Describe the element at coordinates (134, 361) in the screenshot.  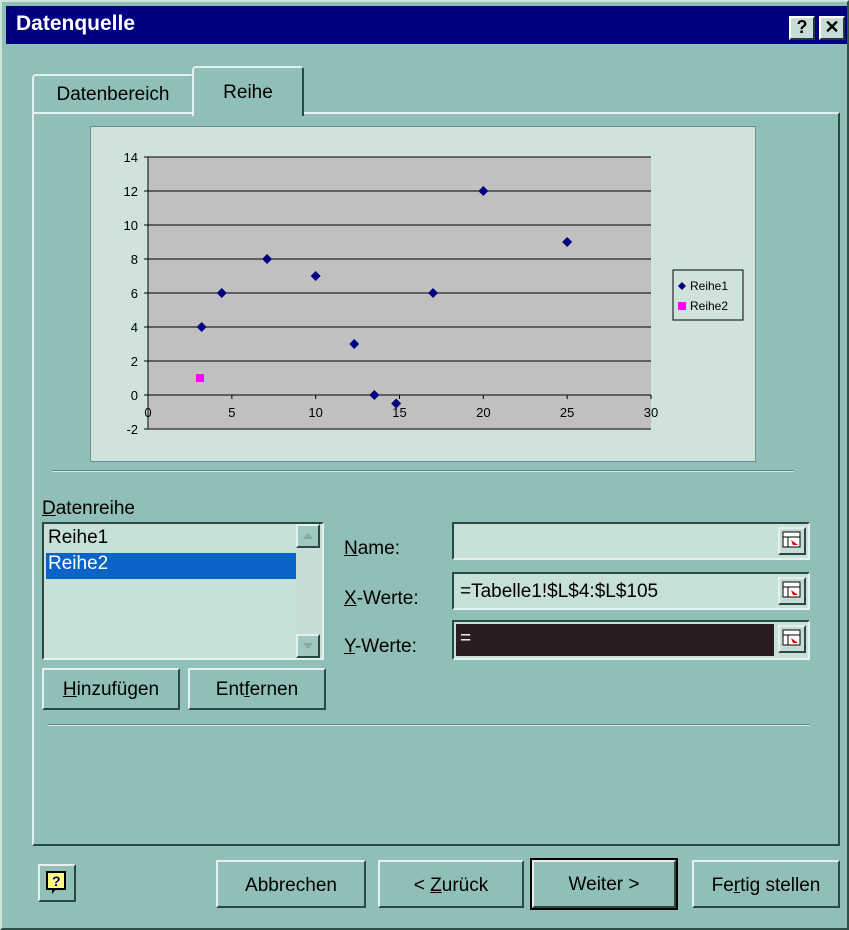
I see `y-tick-label: 2` at that location.